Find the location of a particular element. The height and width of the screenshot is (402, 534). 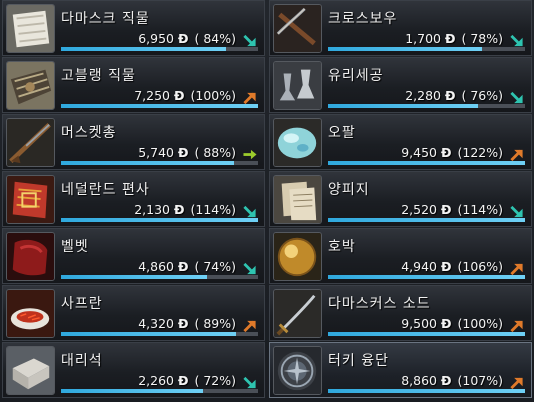

price-percent: (114%) is located at coordinates (213, 209).